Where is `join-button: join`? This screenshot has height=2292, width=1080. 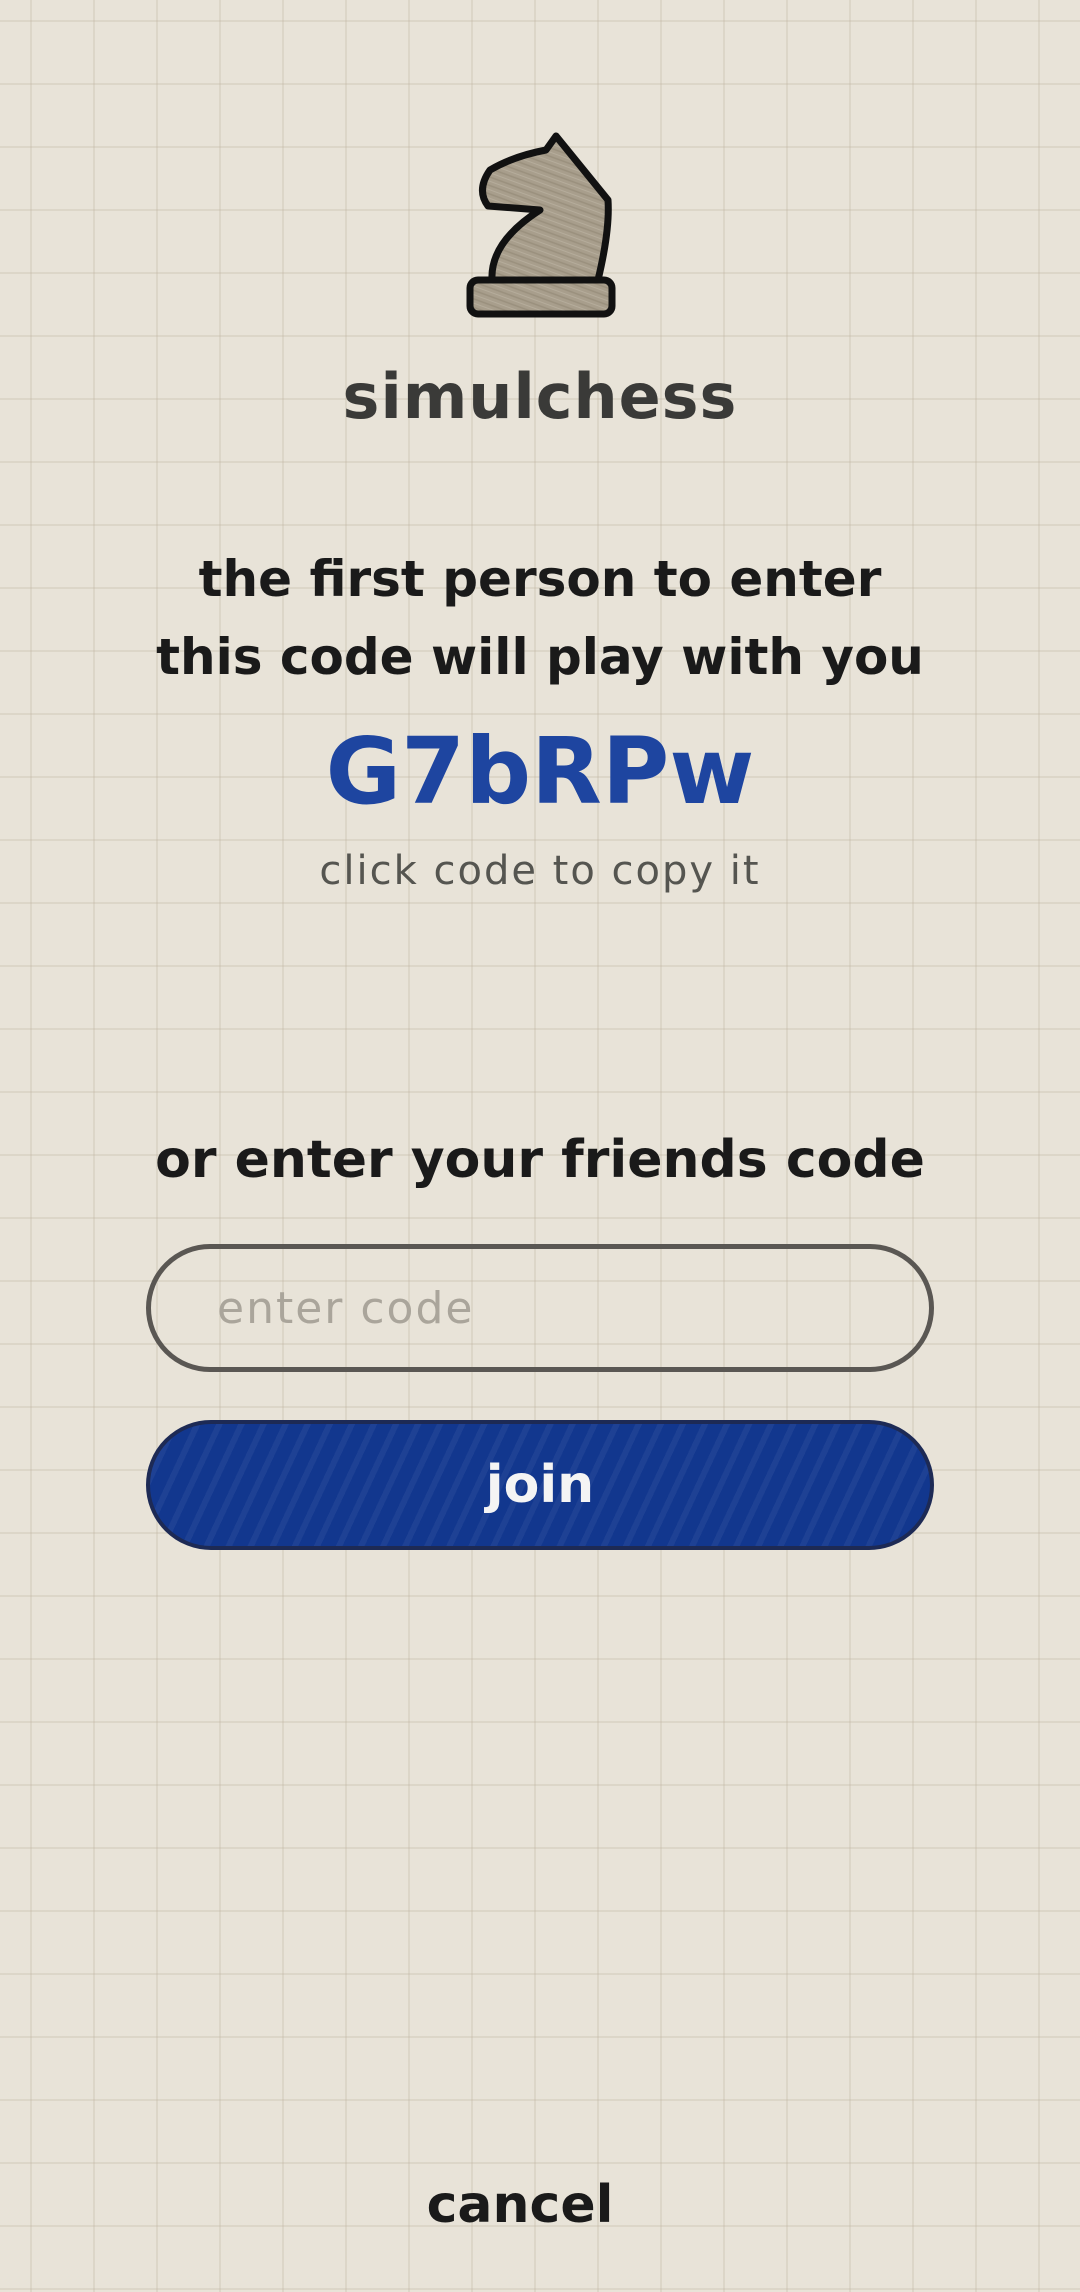
join-button: join is located at coordinates (540, 1485).